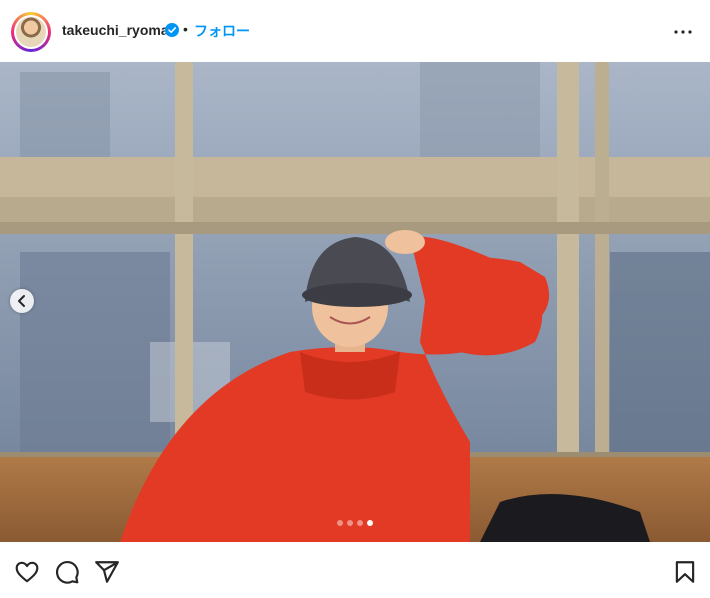 The height and width of the screenshot is (598, 710). Describe the element at coordinates (355, 523) in the screenshot. I see `carousel-indicator` at that location.